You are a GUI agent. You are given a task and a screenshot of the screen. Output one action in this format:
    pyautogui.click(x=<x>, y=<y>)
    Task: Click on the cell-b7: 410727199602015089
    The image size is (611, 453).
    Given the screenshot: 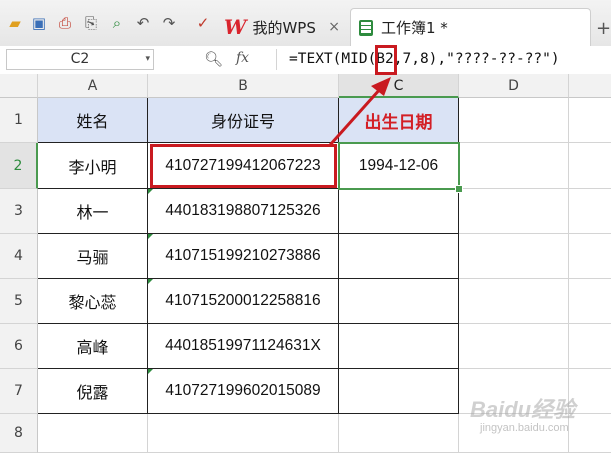 What is the action you would take?
    pyautogui.click(x=243, y=391)
    